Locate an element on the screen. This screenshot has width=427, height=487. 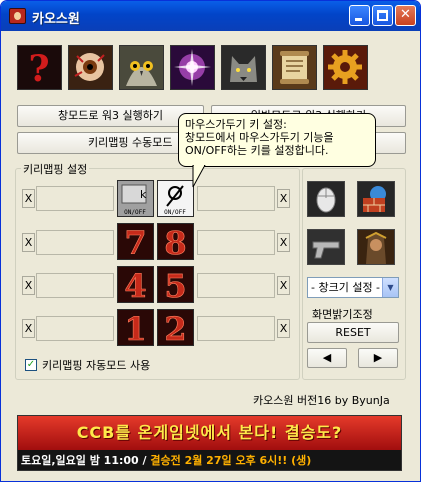
numpad-key-4: 4 is located at coordinates (135, 284).